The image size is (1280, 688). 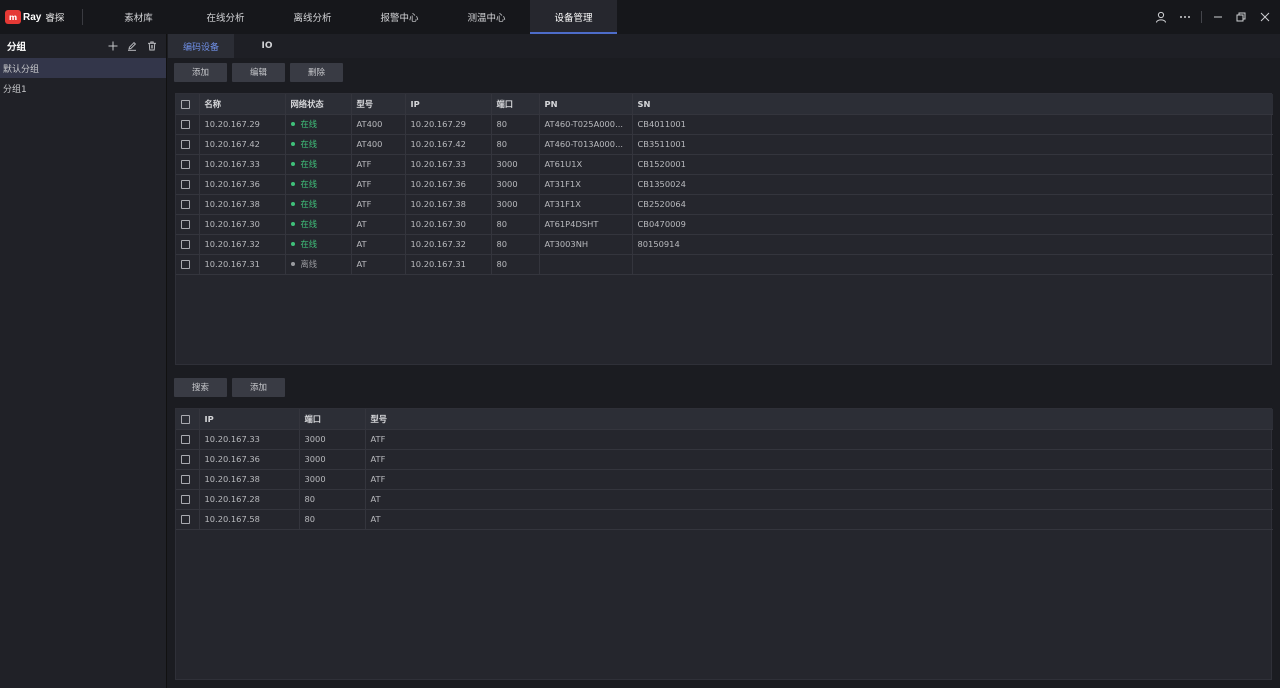 I want to click on device-model: AT, so click(x=378, y=264).